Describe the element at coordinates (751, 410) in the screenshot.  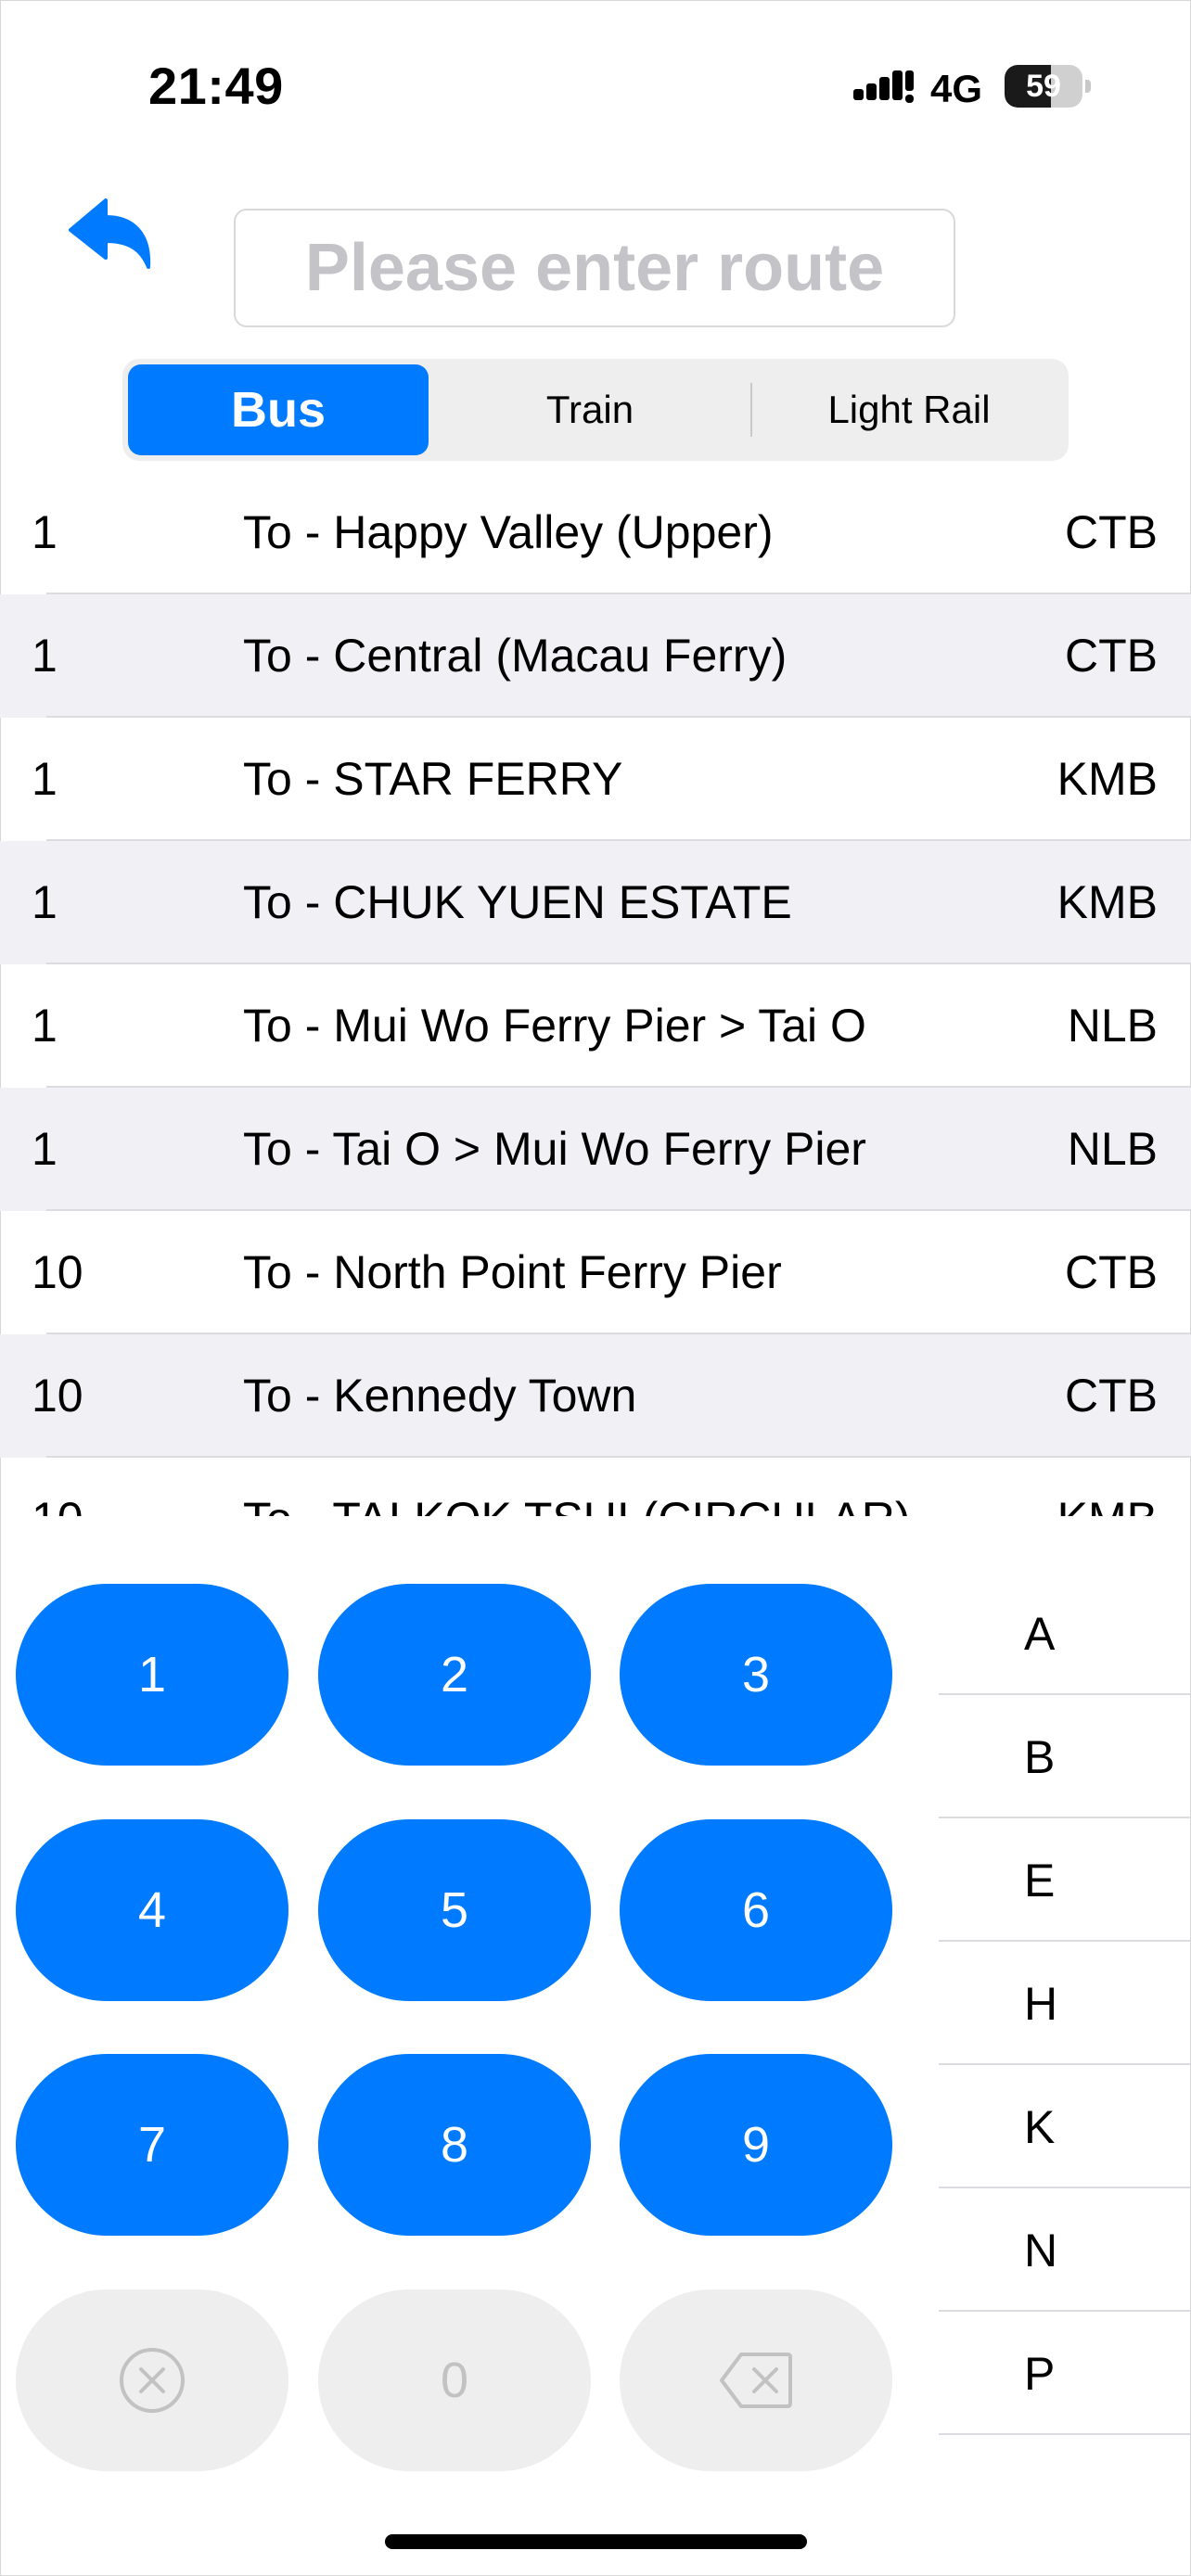
I see `segment-divider` at that location.